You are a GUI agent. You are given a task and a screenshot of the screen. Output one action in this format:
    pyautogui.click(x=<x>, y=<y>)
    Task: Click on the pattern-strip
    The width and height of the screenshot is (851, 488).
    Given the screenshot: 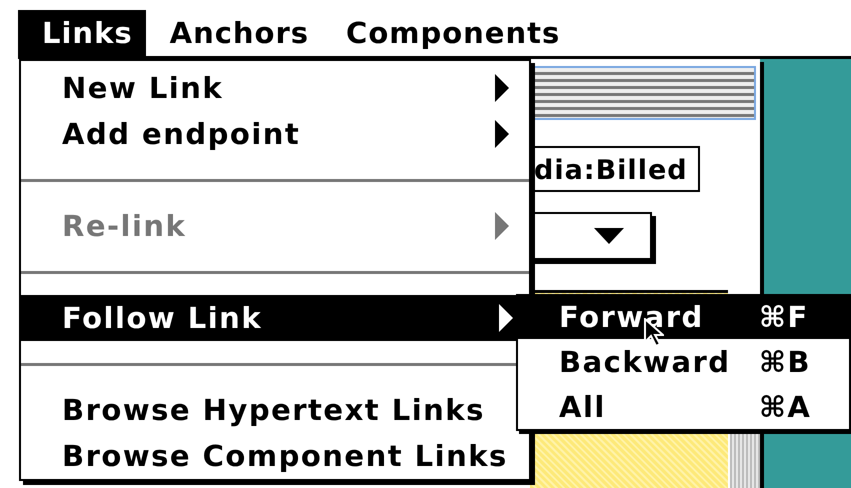 What is the action you would take?
    pyautogui.click(x=745, y=460)
    